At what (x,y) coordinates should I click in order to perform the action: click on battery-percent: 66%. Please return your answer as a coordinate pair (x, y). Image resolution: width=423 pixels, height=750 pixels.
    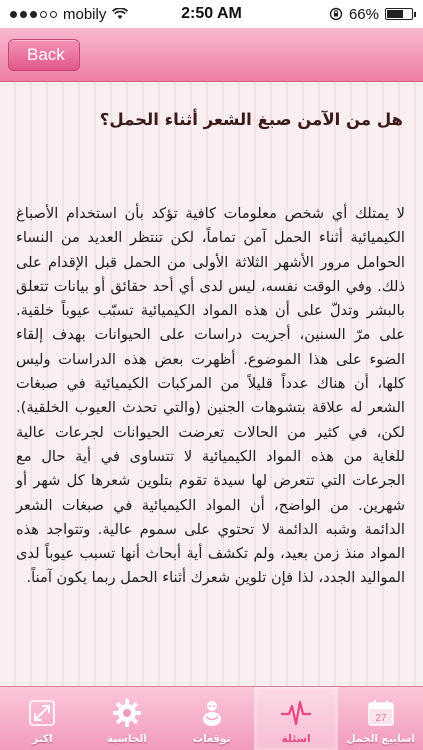
    Looking at the image, I should click on (363, 14).